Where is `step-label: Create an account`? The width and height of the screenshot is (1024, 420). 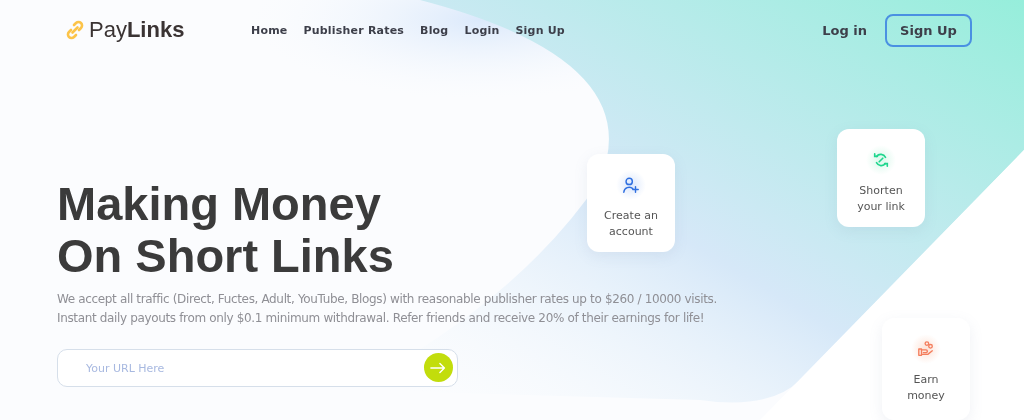
step-label: Create an account is located at coordinates (631, 224).